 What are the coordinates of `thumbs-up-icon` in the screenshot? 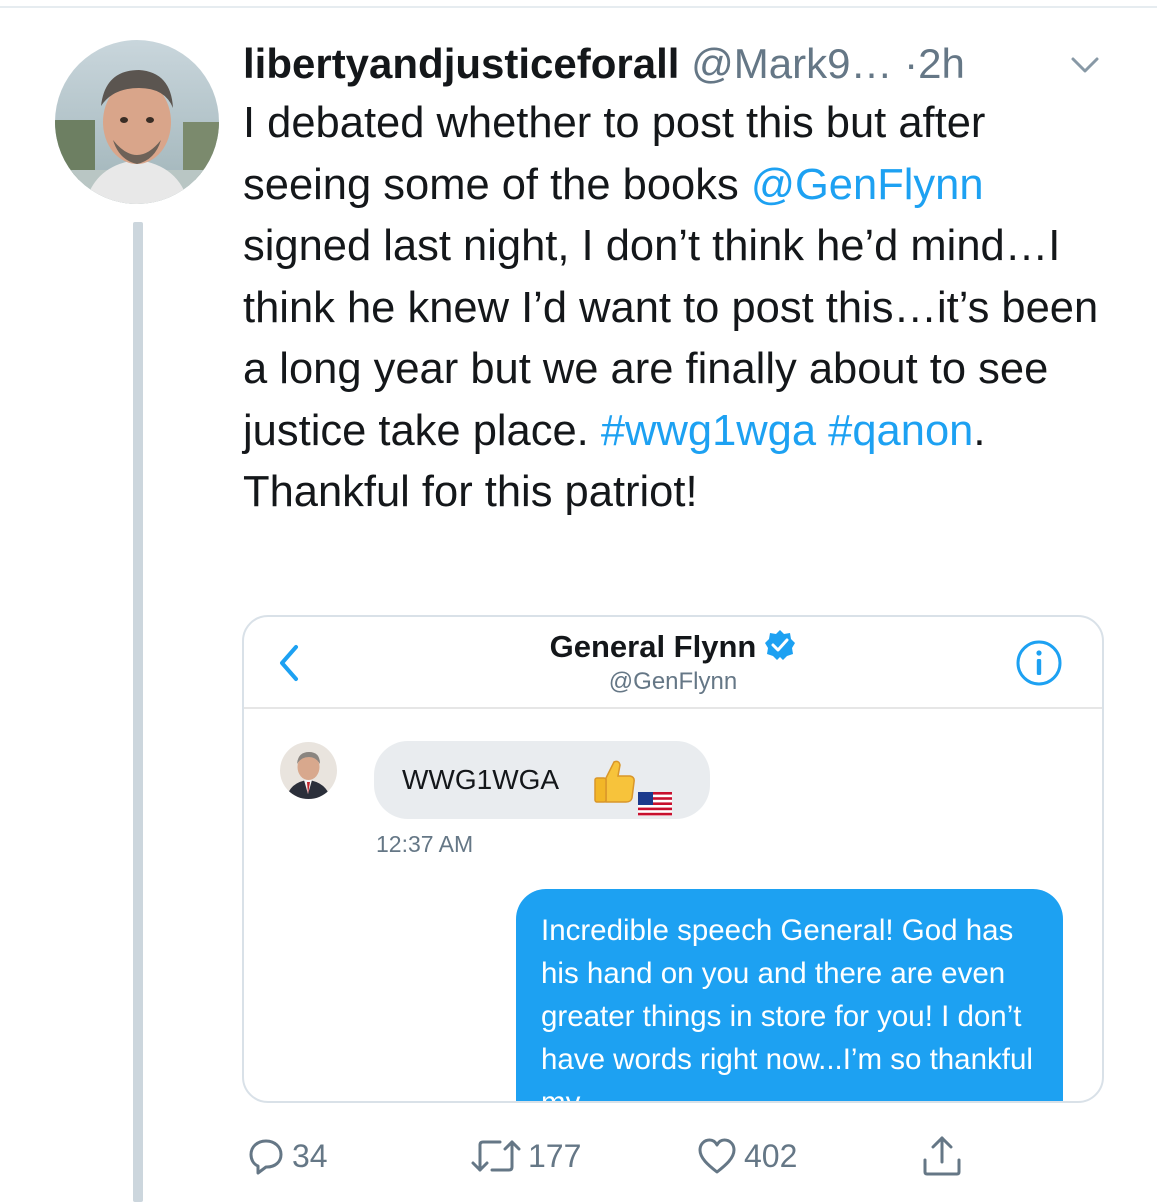 It's located at (614, 779).